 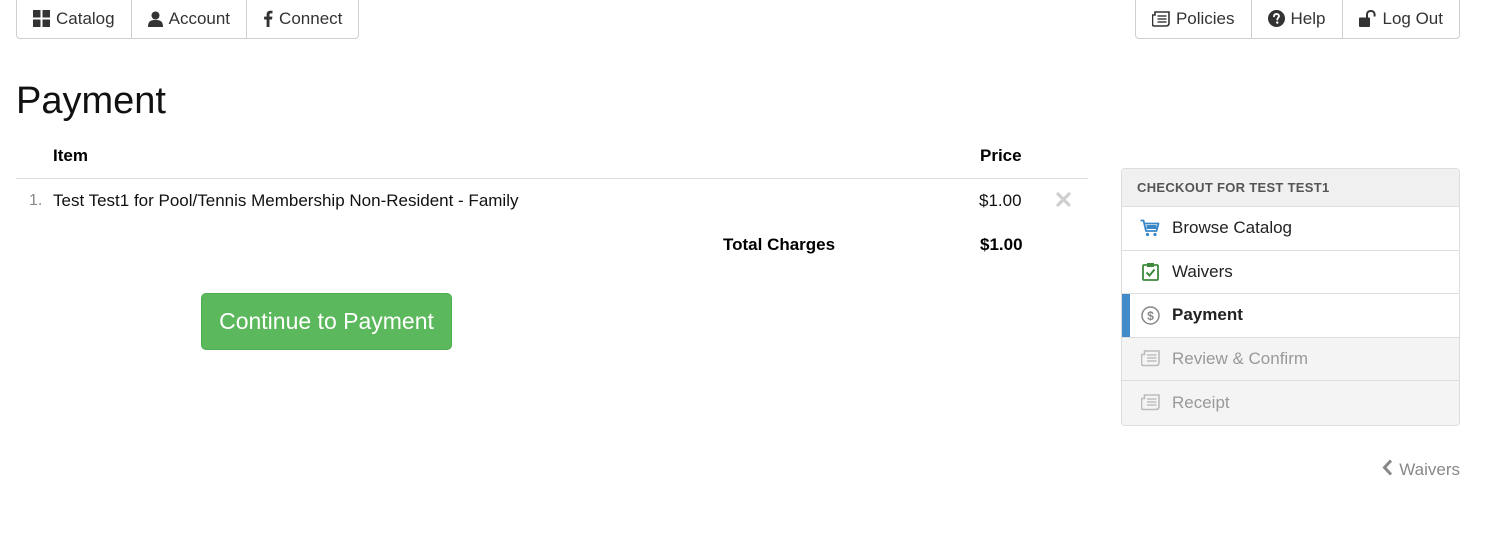 I want to click on back-to-waivers-link: Waivers, so click(x=1421, y=470).